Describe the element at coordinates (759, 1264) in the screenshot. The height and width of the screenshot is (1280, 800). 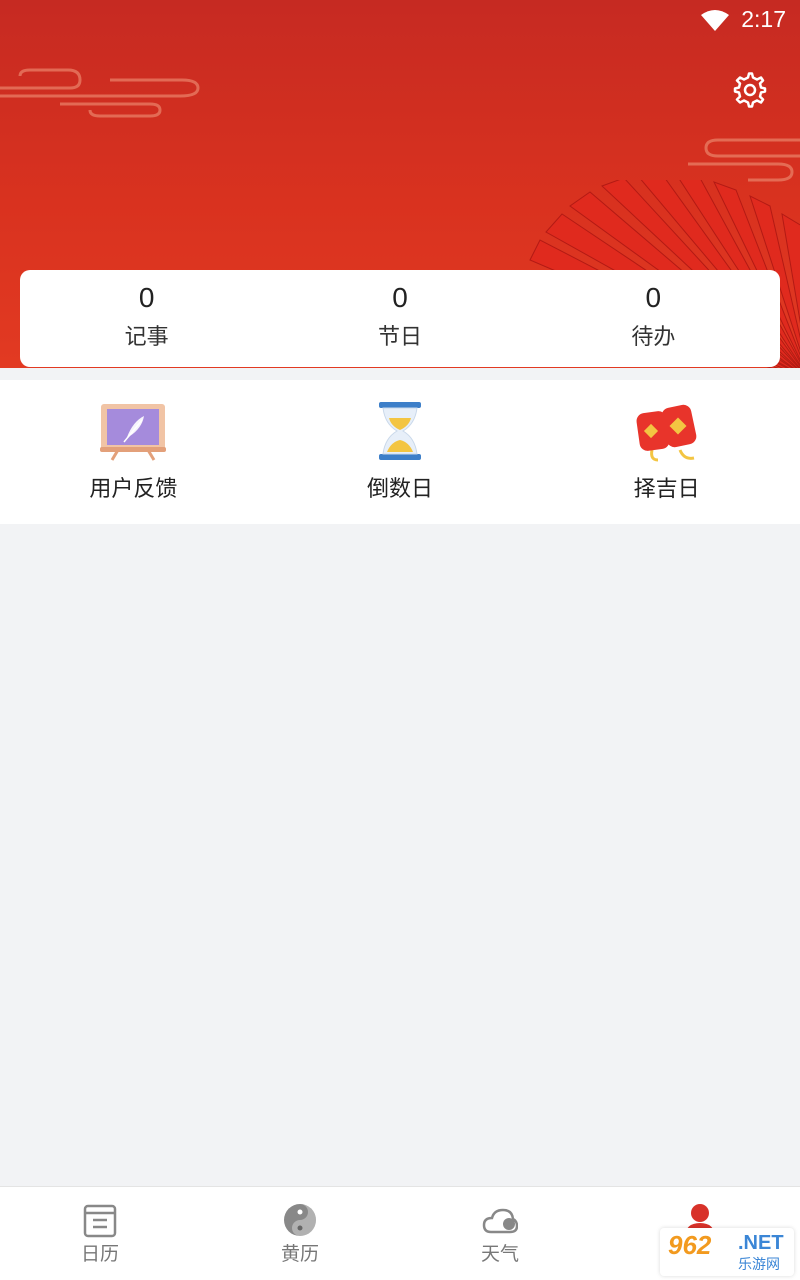
I see `watermark-sub: 乐游网` at that location.